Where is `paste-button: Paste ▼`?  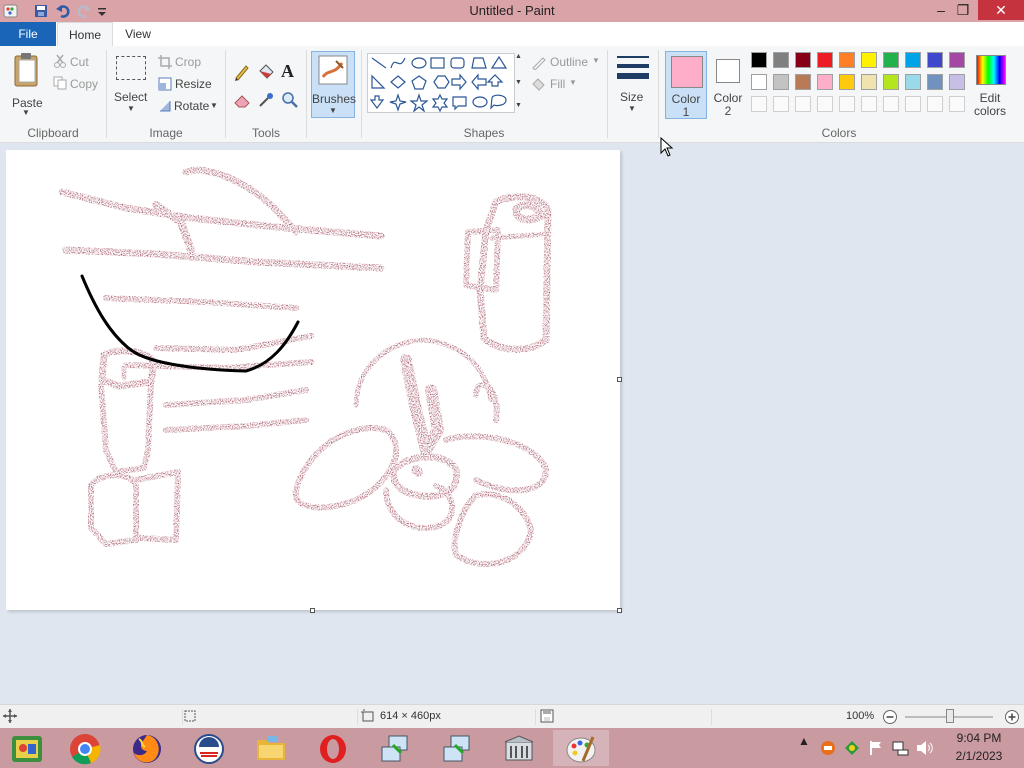
paste-button: Paste ▼ is located at coordinates (26, 84).